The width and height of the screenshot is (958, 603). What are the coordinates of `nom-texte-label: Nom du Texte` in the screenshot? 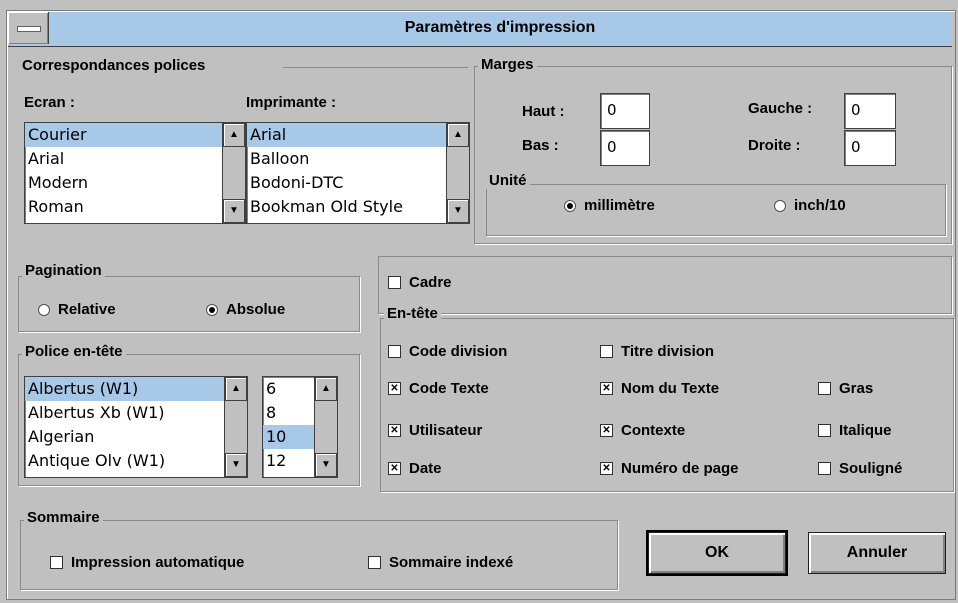 It's located at (670, 388).